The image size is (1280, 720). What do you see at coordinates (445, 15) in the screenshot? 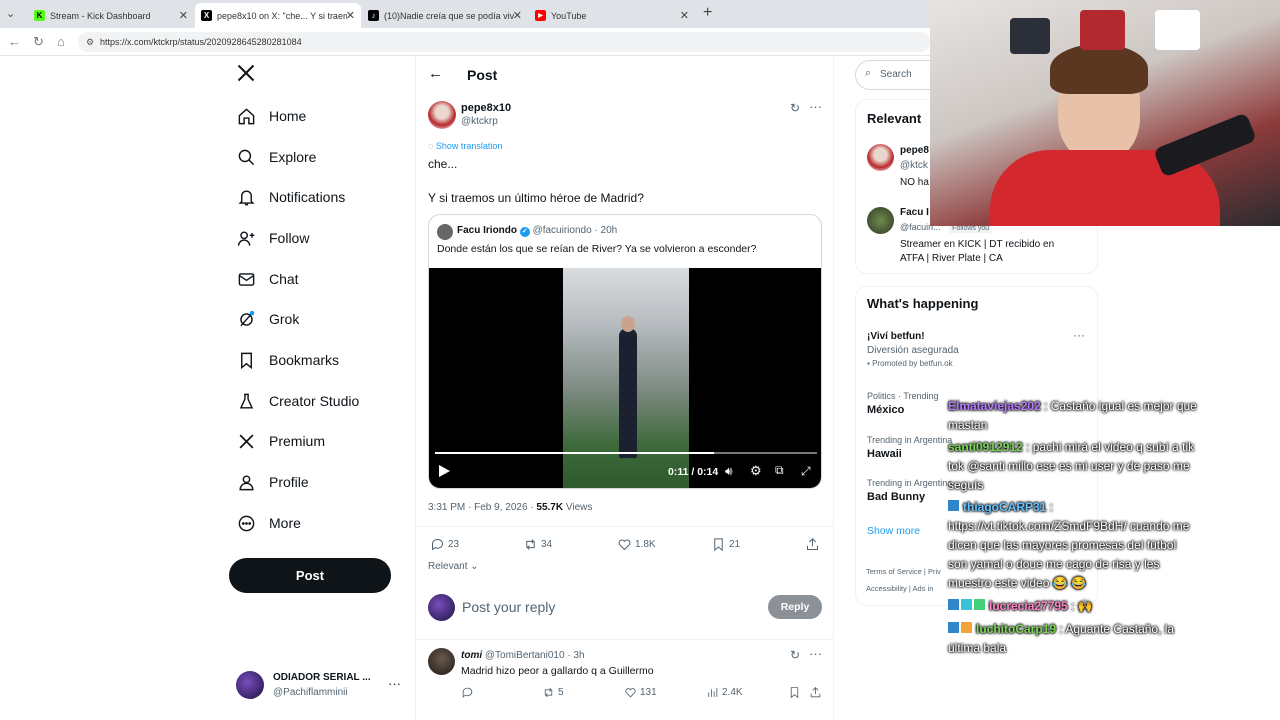
I see `tab-tiktok: ♪ (10)Nadie creía que se podía vivir ✕` at bounding box center [445, 15].